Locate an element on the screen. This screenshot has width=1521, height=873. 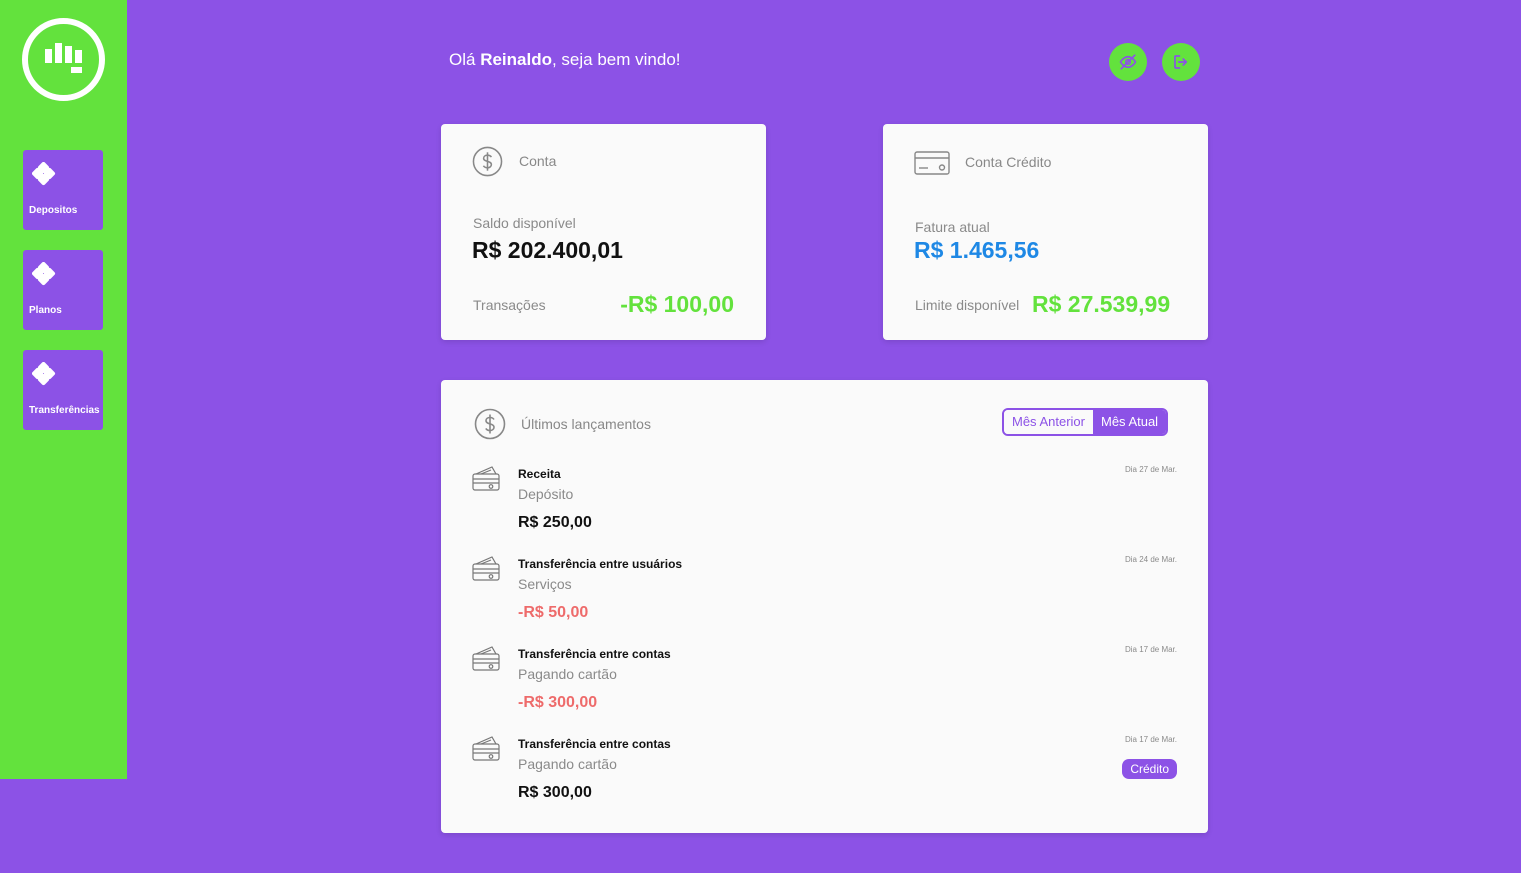
sidebar-item-depositos: Depositos is located at coordinates (63, 190).